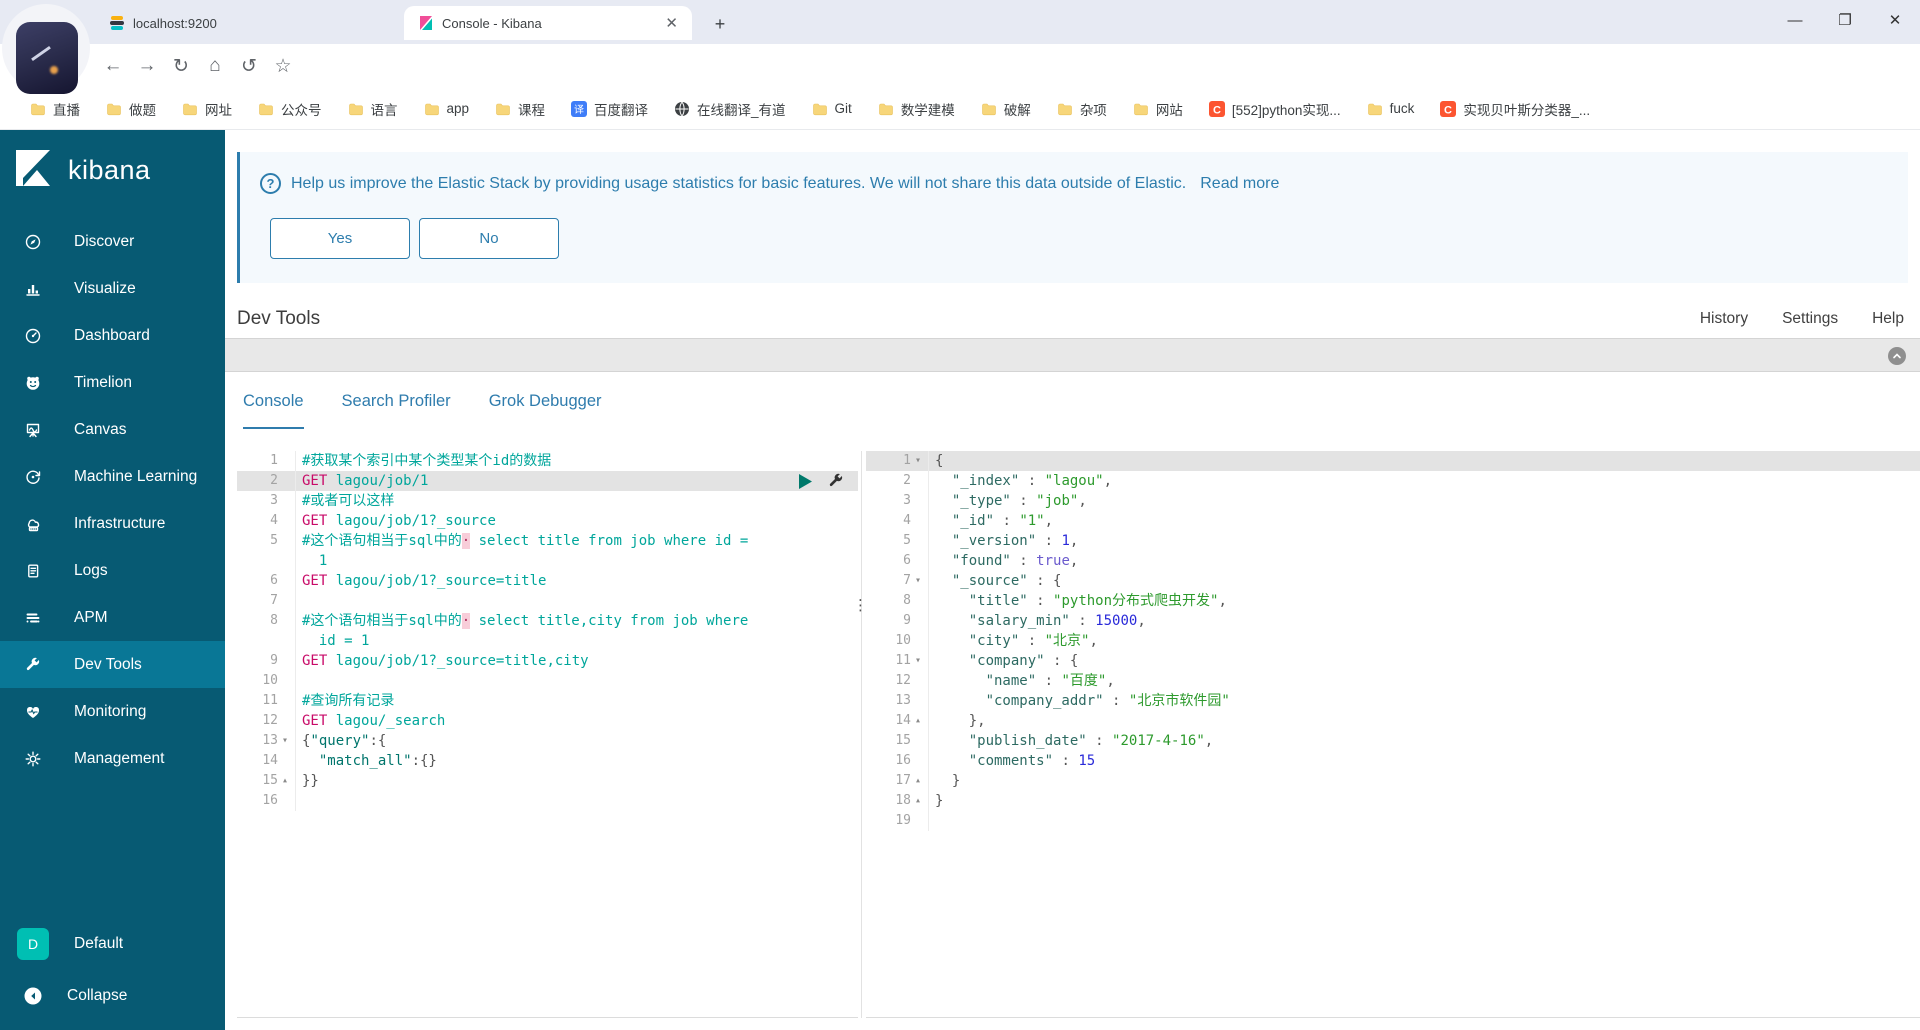 This screenshot has width=1920, height=1030. I want to click on collapse-icon, so click(33, 996).